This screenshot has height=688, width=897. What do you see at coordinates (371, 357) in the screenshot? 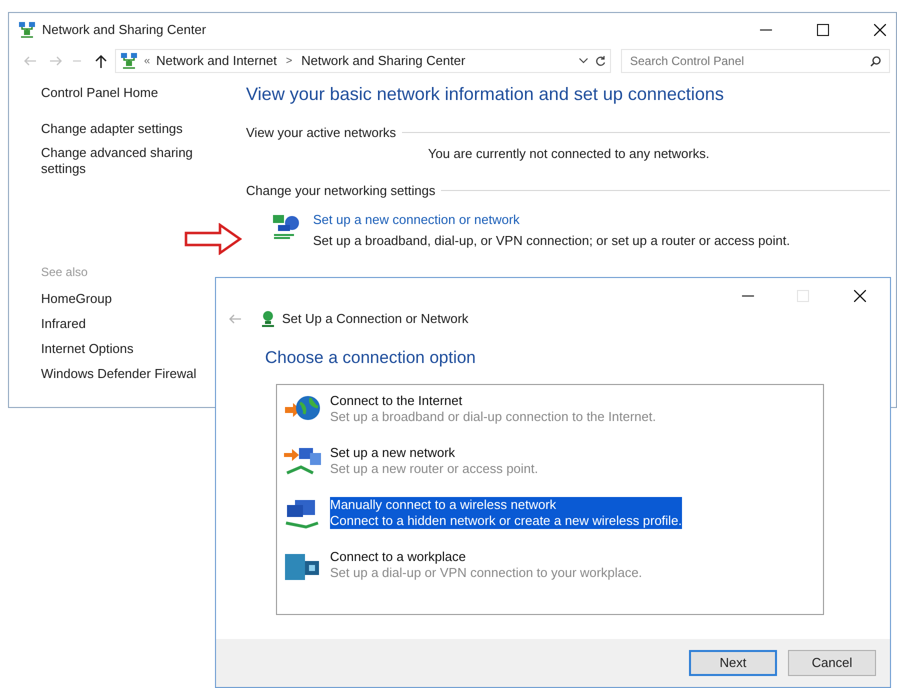
I see `dialog-heading: Choose a connection option` at bounding box center [371, 357].